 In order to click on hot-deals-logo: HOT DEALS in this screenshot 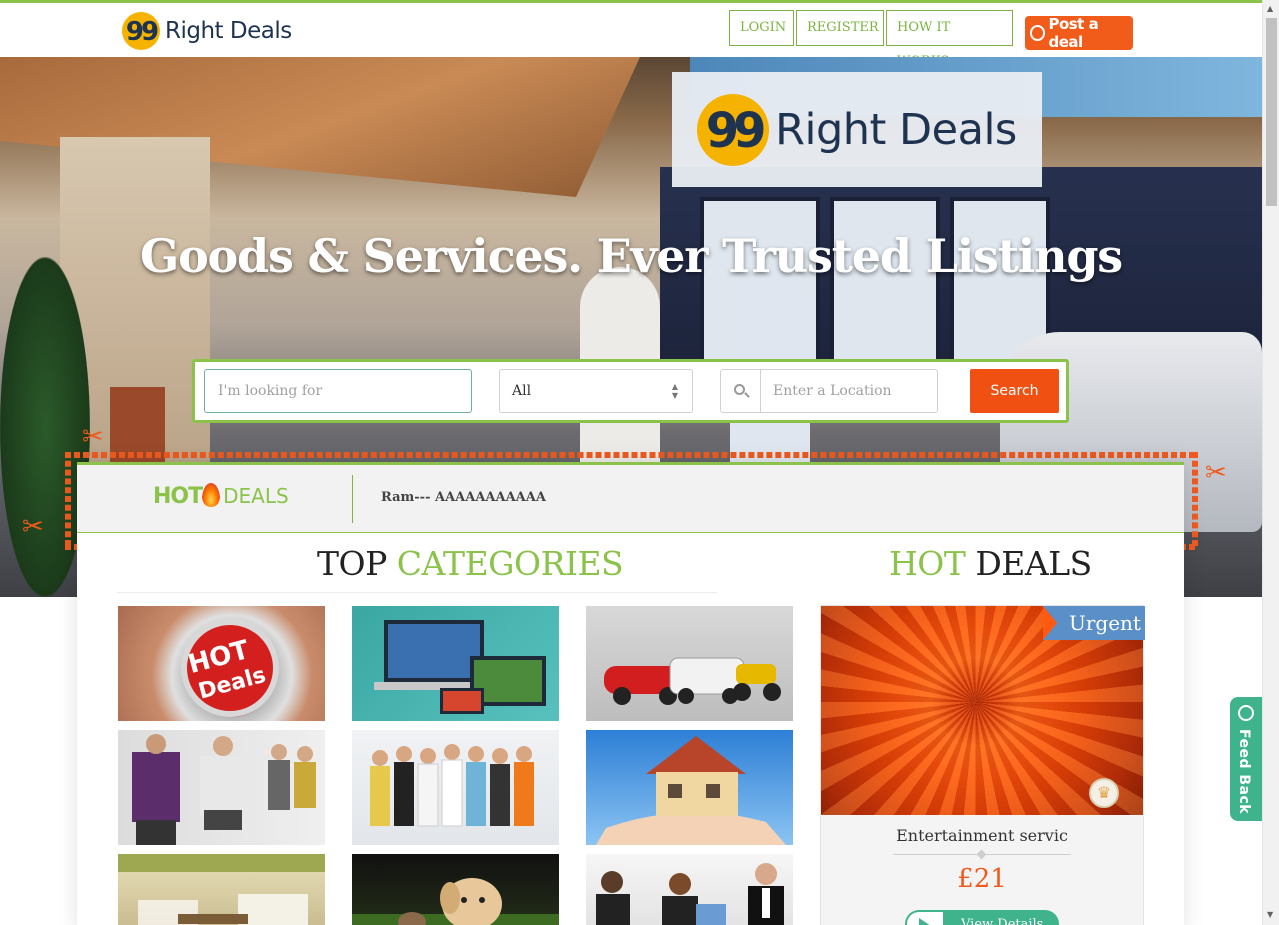, I will do `click(221, 496)`.